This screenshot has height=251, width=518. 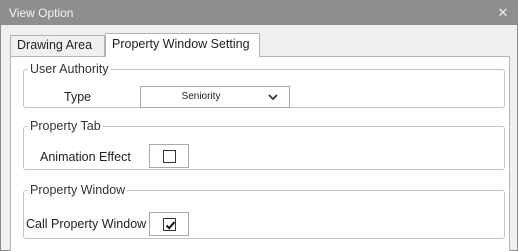 What do you see at coordinates (259, 13) in the screenshot?
I see `title-bar: View Option ✕` at bounding box center [259, 13].